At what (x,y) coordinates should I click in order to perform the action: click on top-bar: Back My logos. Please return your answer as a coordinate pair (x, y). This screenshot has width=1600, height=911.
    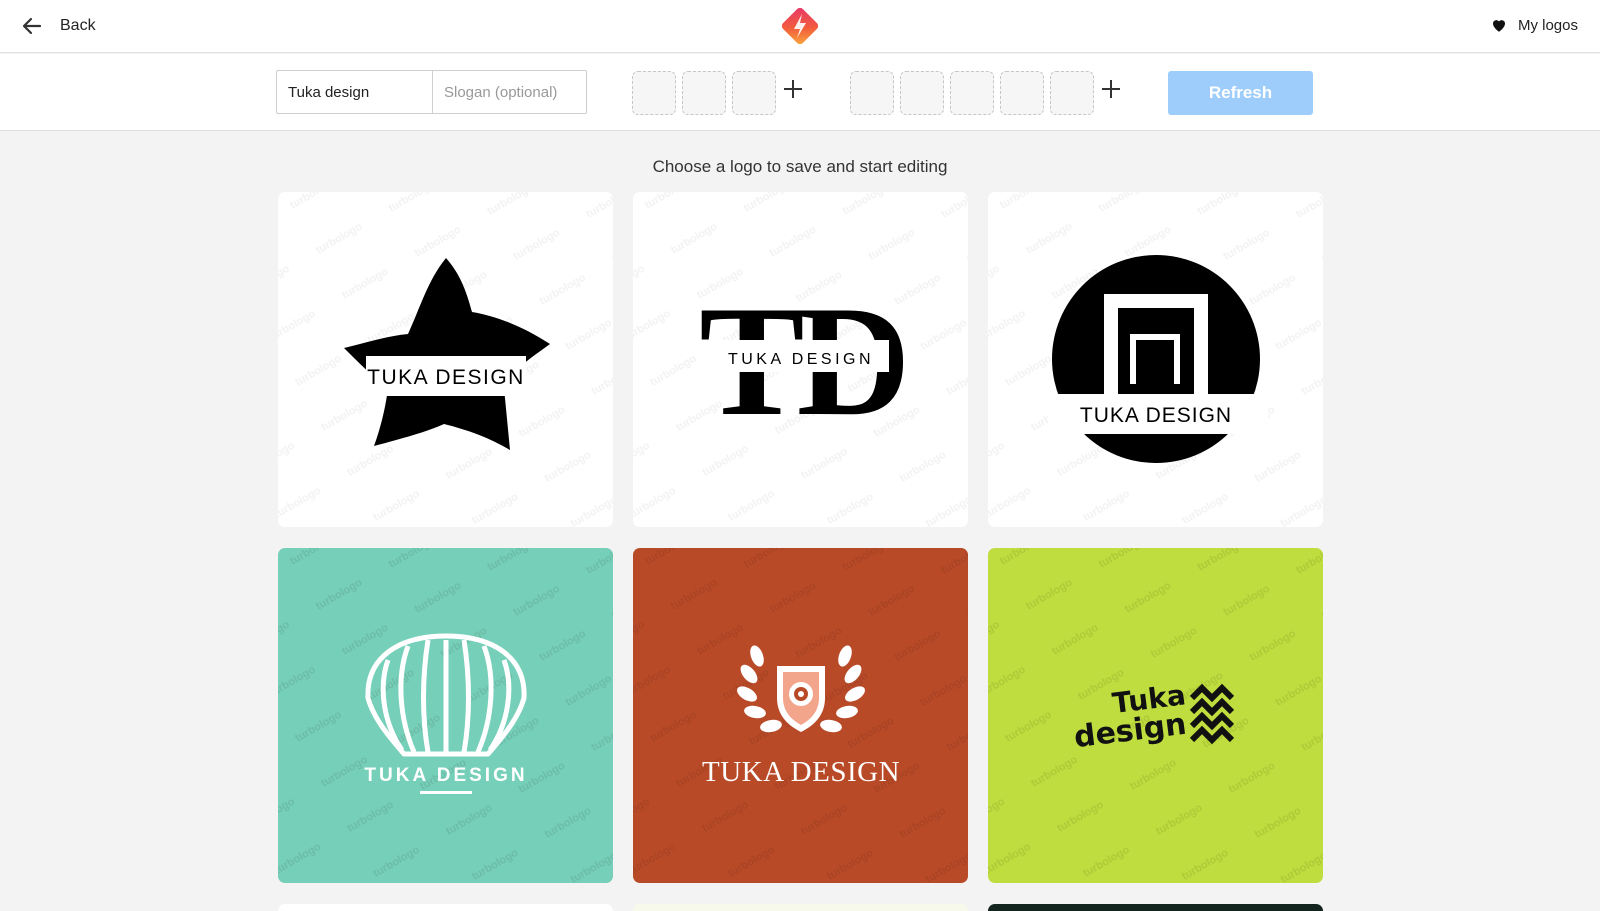
    Looking at the image, I should click on (800, 26).